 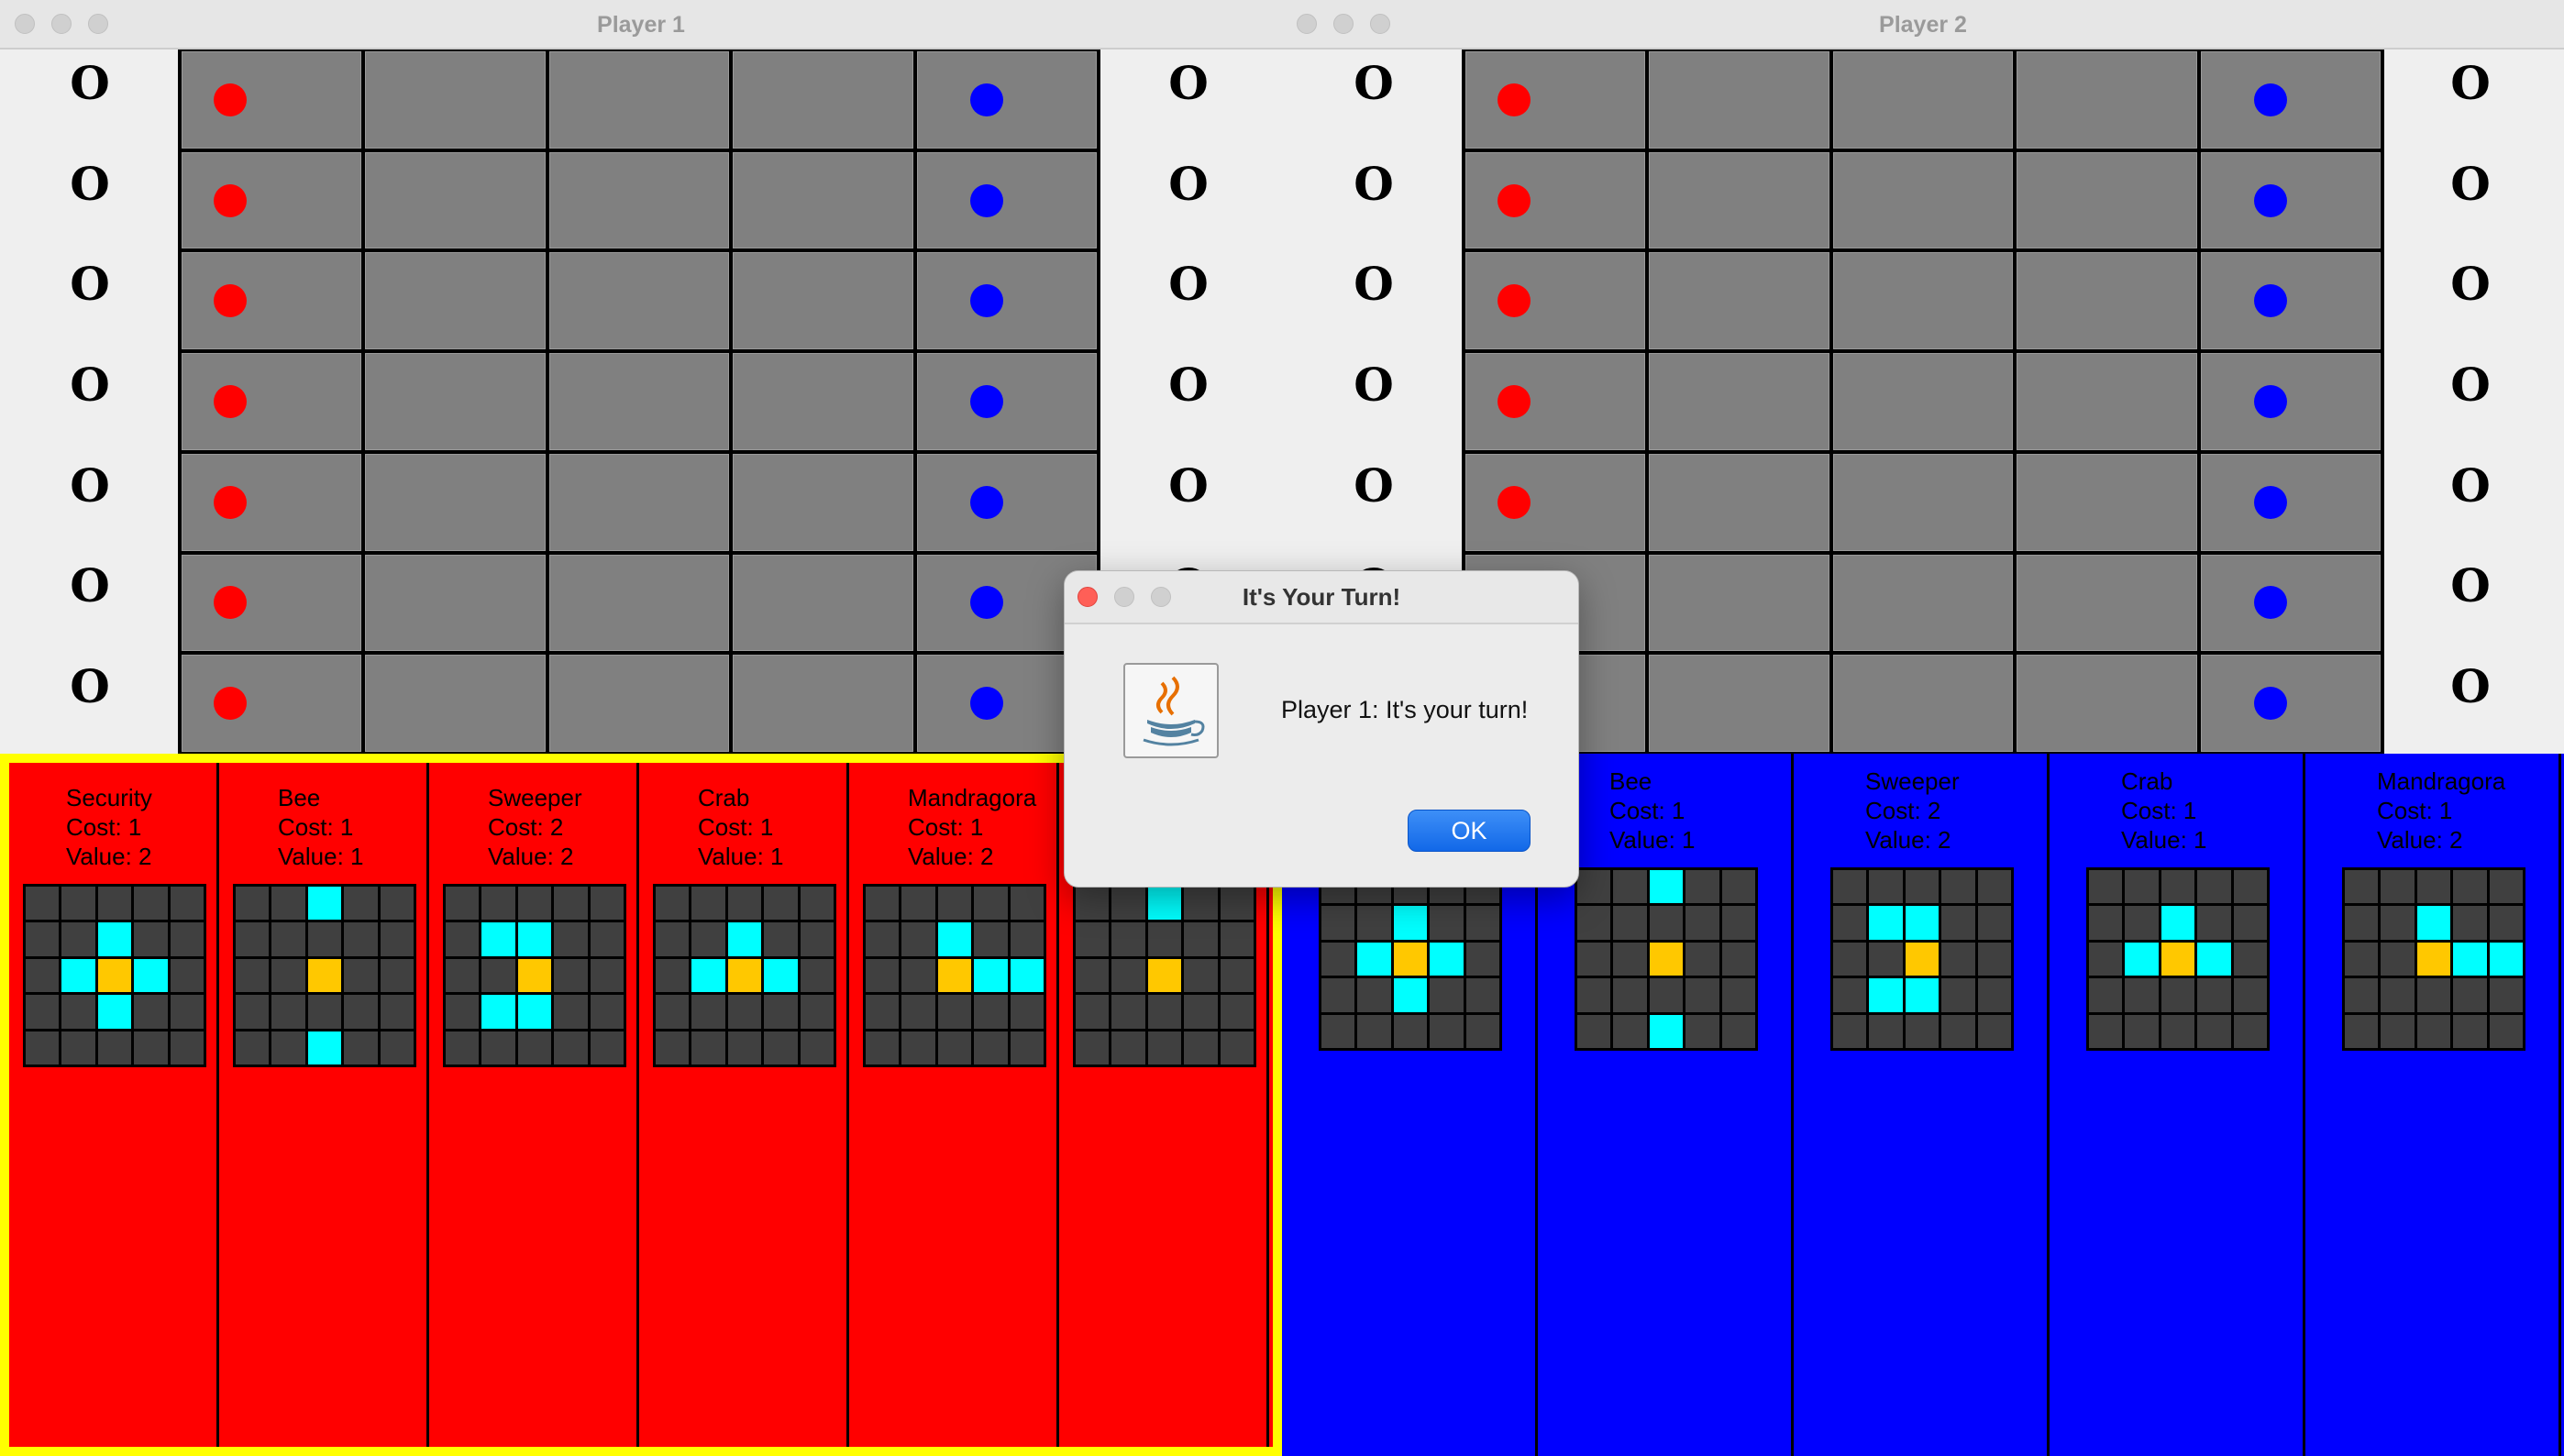 I want to click on ok-button: OK, so click(x=1469, y=831).